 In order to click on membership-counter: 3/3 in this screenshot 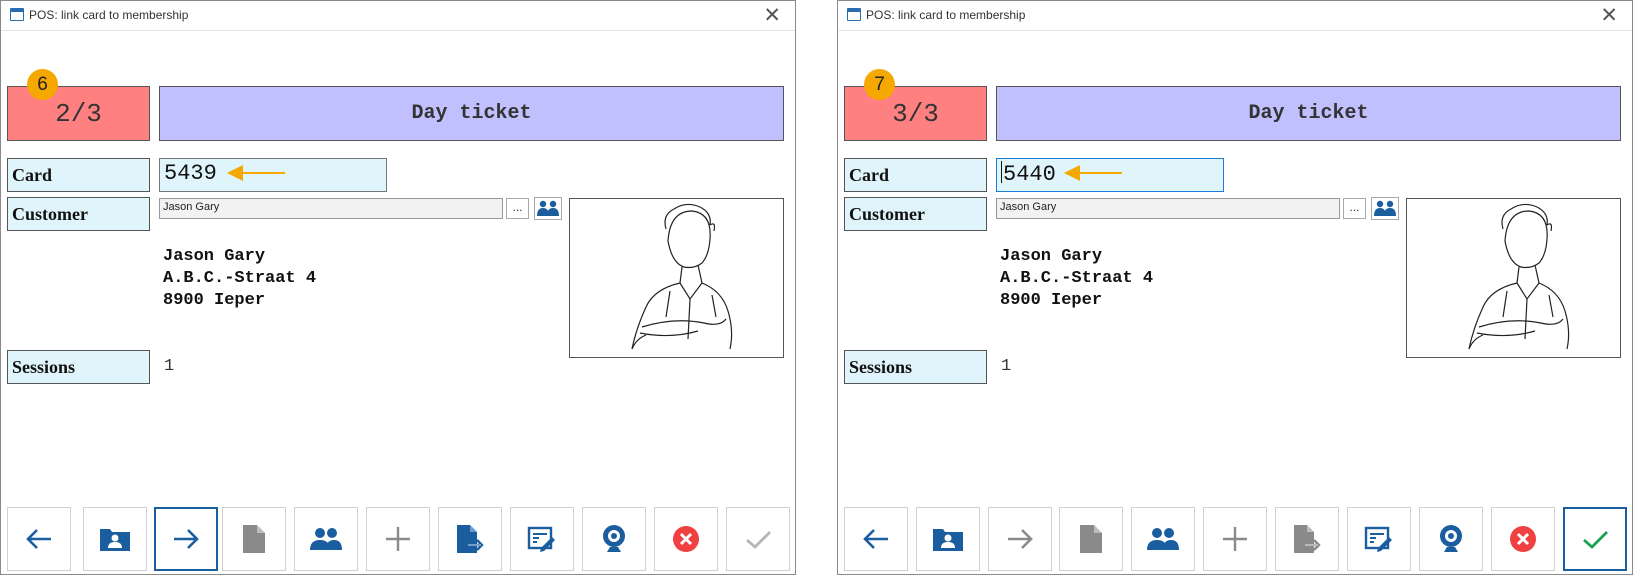, I will do `click(915, 113)`.